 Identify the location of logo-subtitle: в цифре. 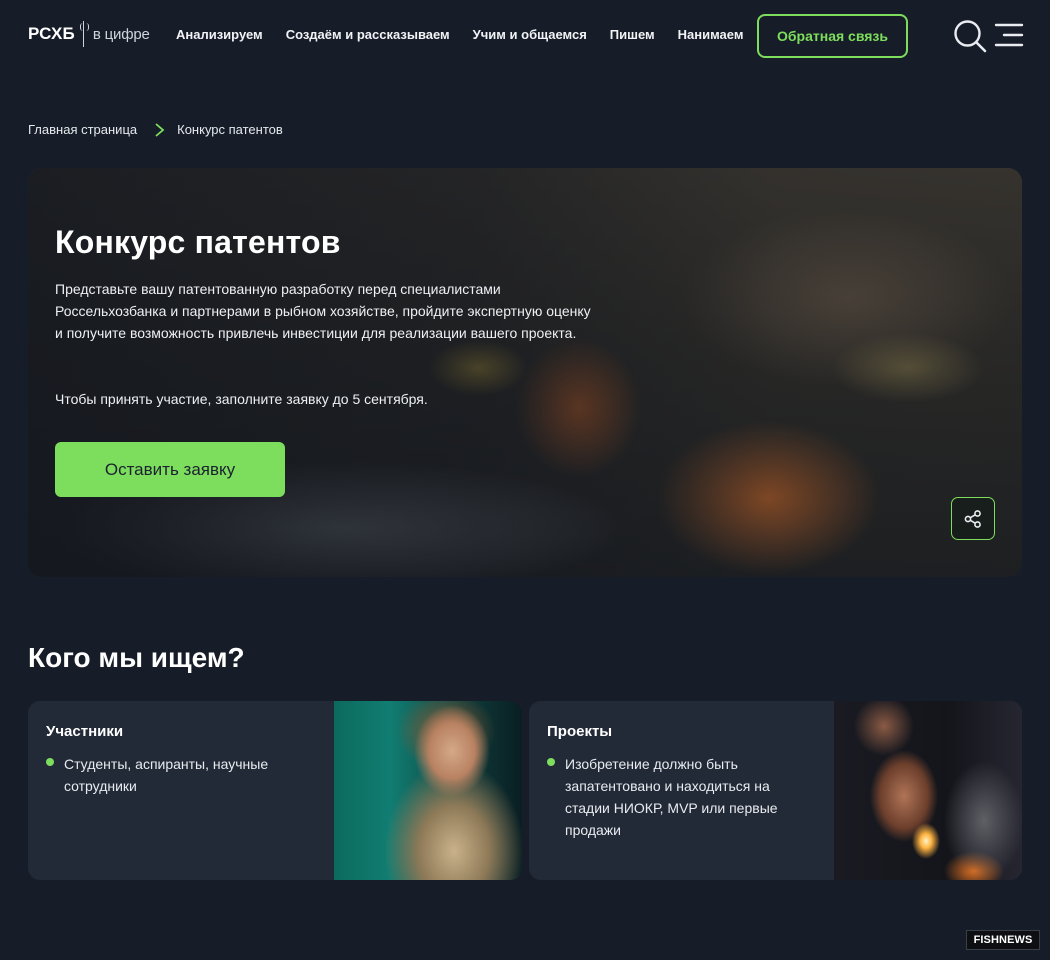
(121, 34).